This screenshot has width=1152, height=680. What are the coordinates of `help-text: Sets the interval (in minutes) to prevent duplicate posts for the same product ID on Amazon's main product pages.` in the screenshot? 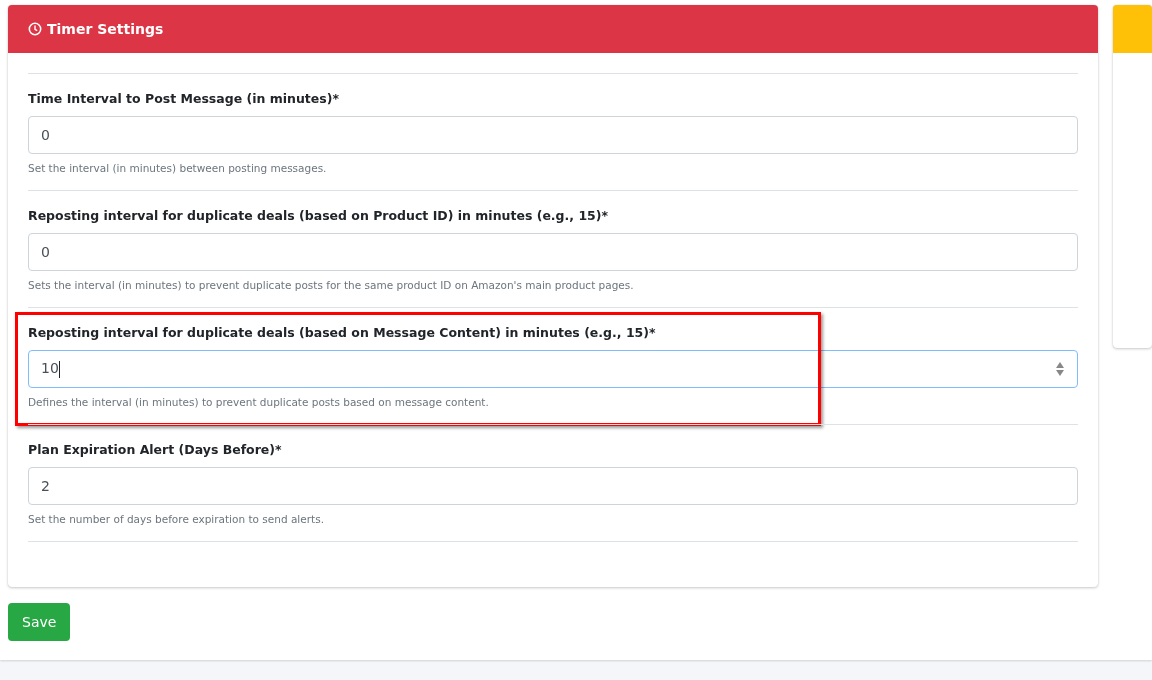 It's located at (331, 285).